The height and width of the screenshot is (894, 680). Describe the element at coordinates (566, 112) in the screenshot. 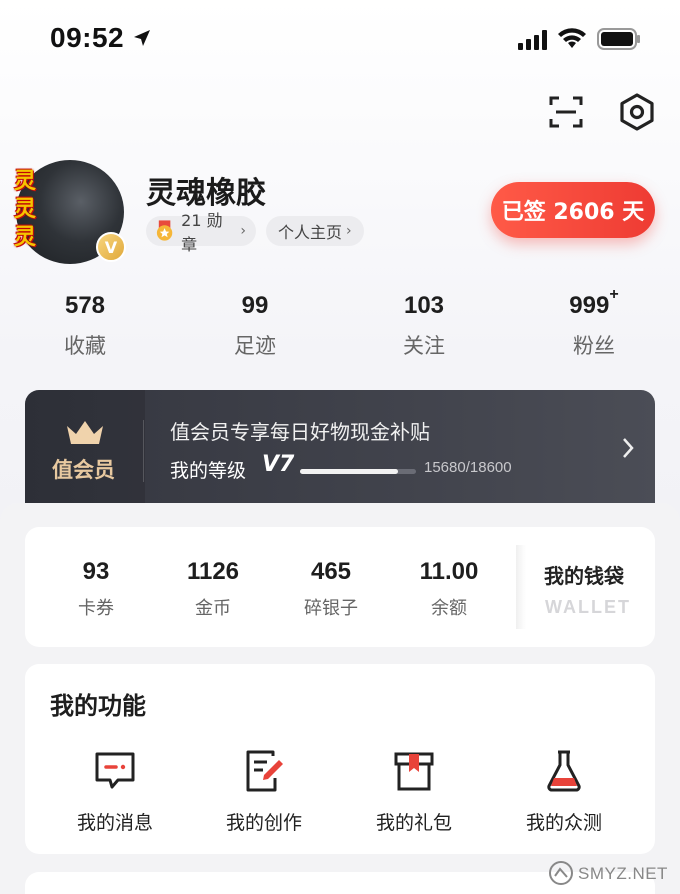

I see `scan-icon` at that location.